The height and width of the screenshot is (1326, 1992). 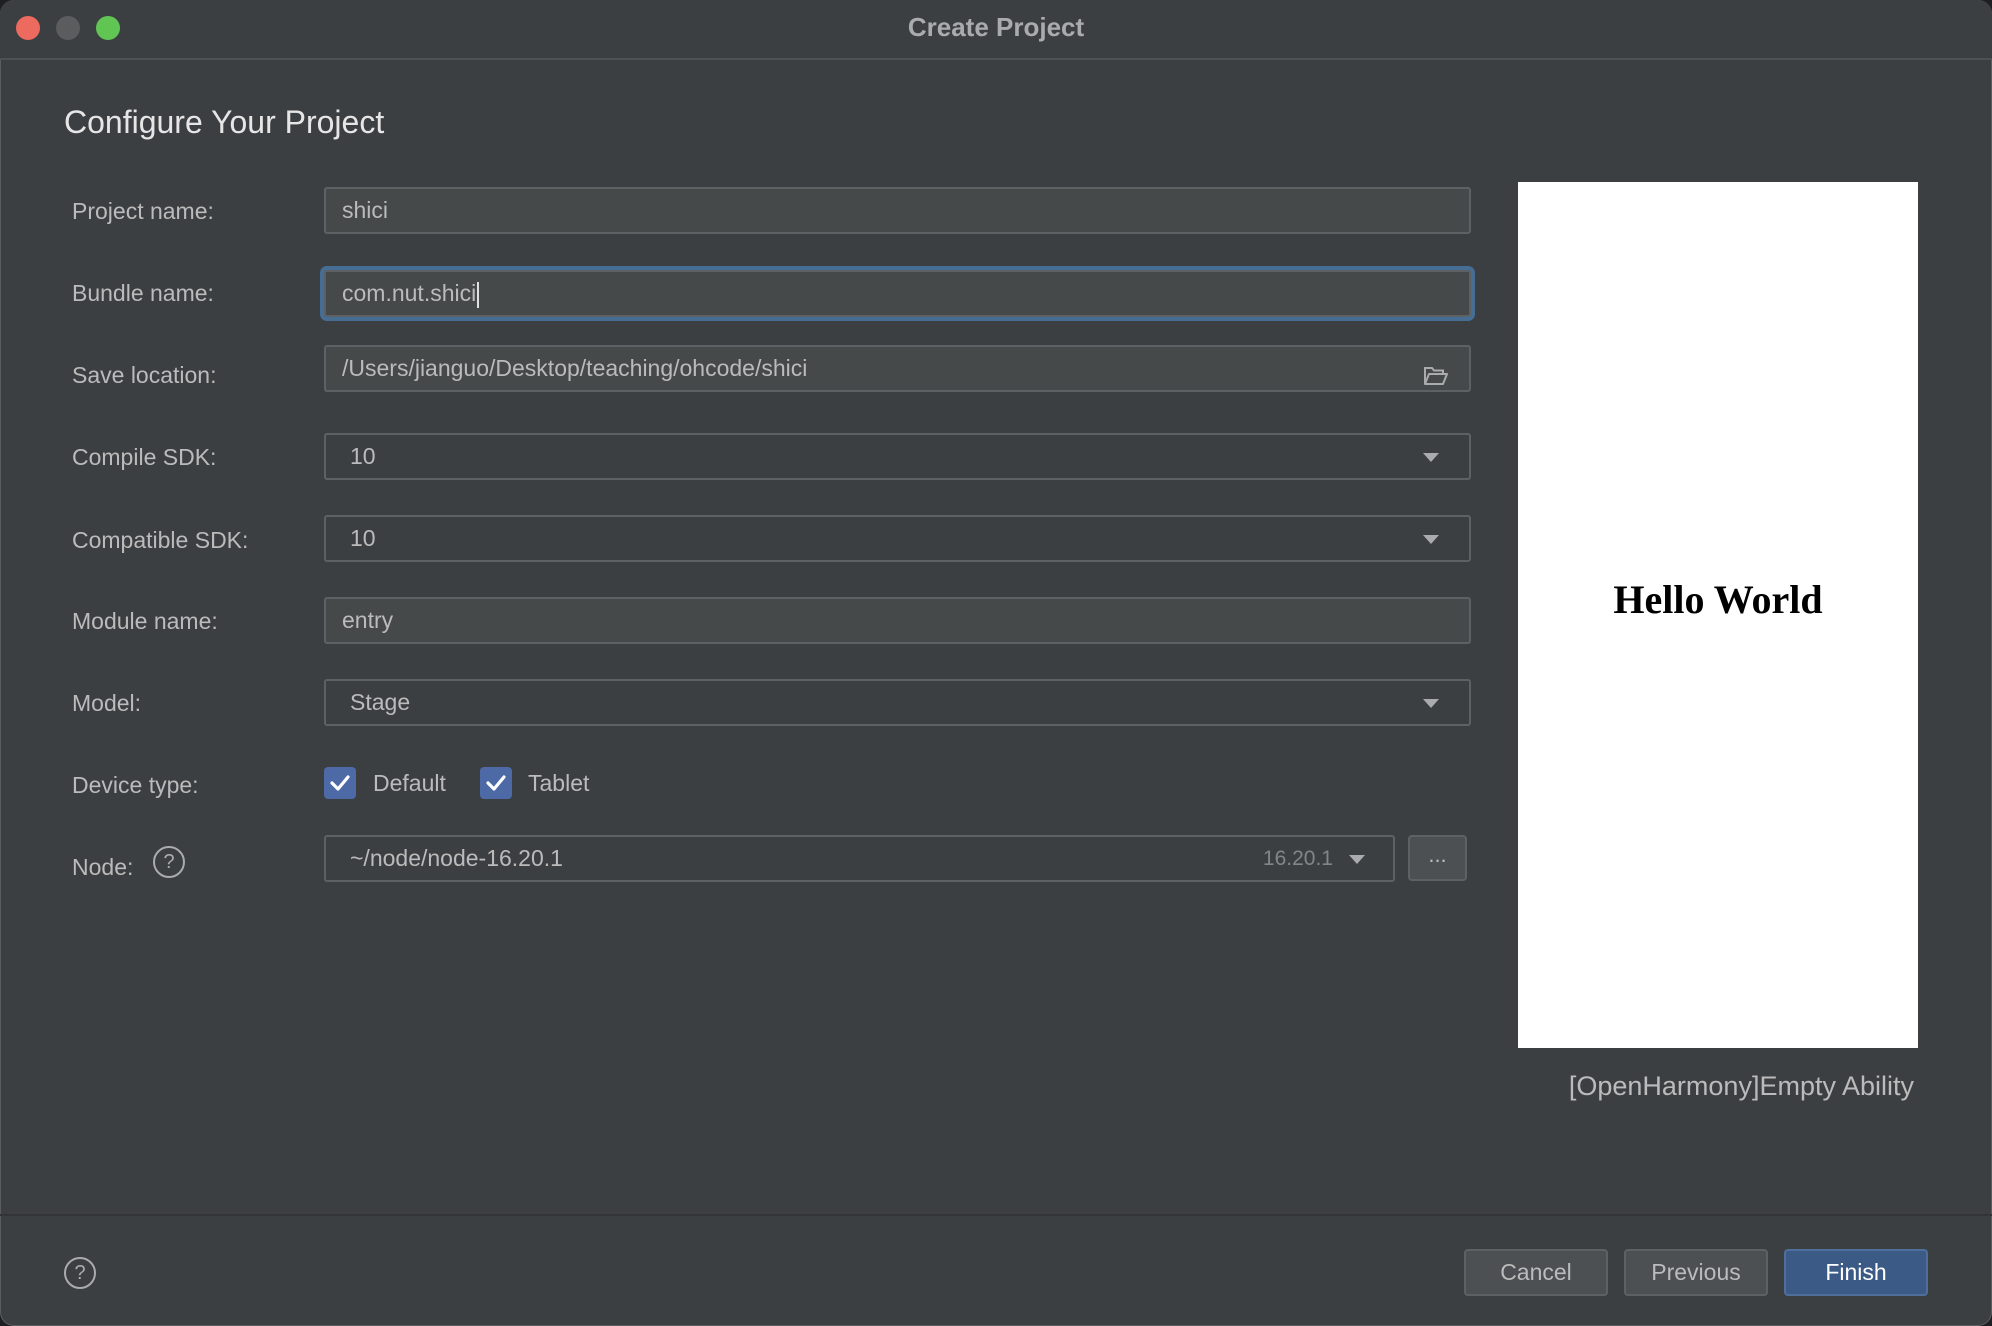 What do you see at coordinates (143, 293) in the screenshot?
I see `bundle-name-label: Bundle name:` at bounding box center [143, 293].